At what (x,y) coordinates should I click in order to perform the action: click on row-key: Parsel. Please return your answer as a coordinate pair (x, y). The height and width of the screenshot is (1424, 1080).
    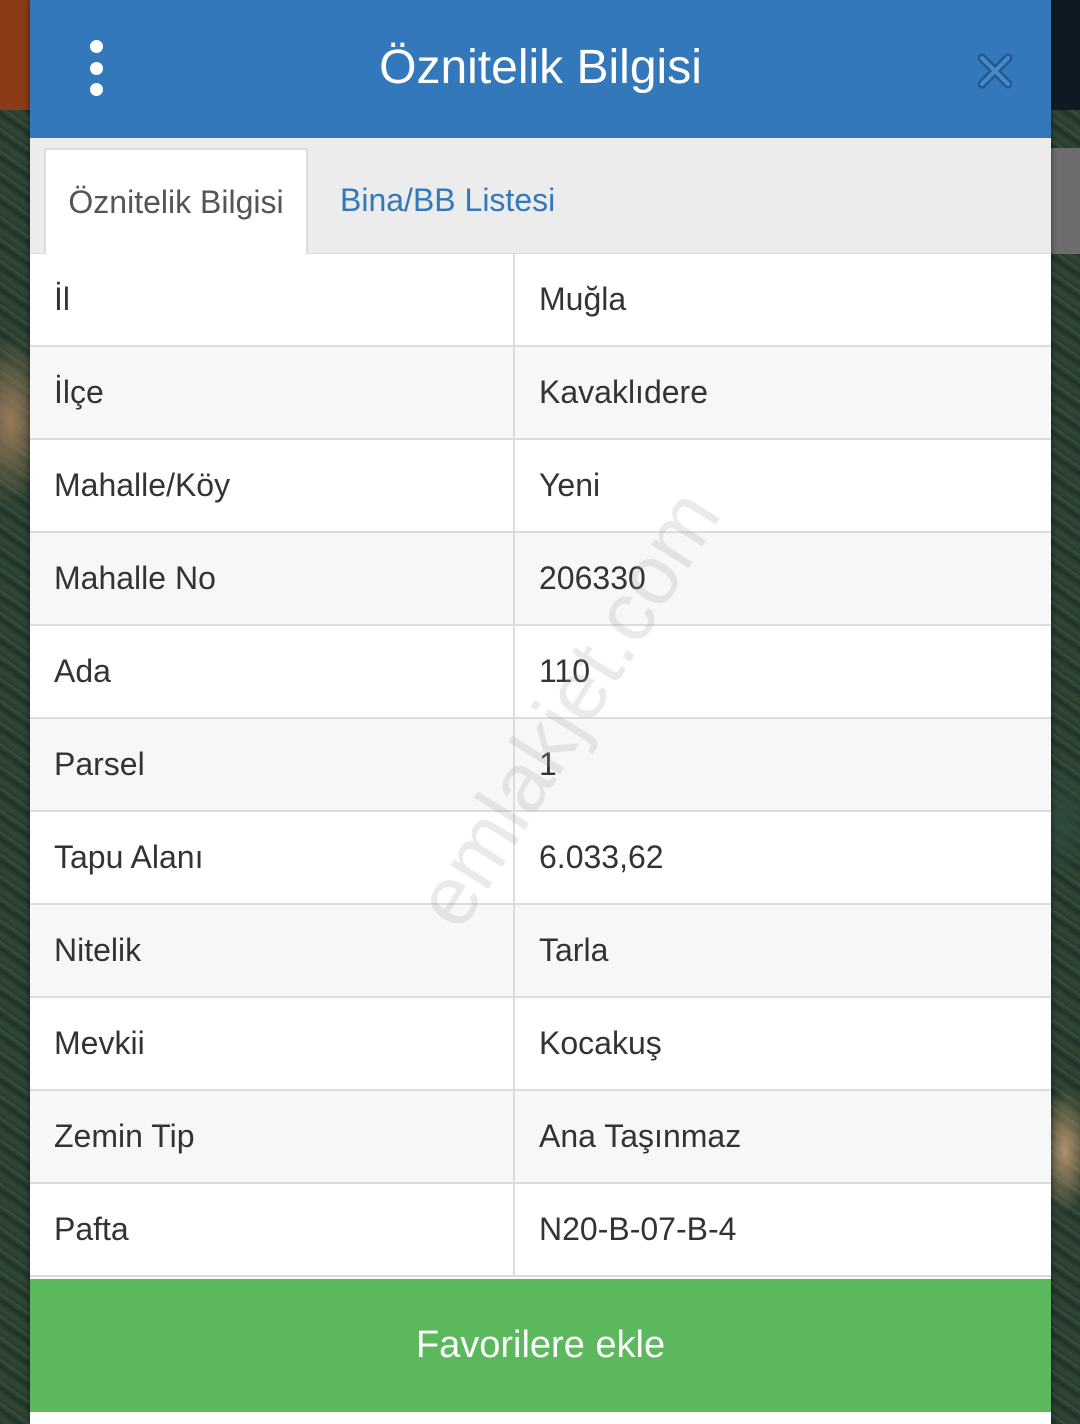
    Looking at the image, I should click on (272, 764).